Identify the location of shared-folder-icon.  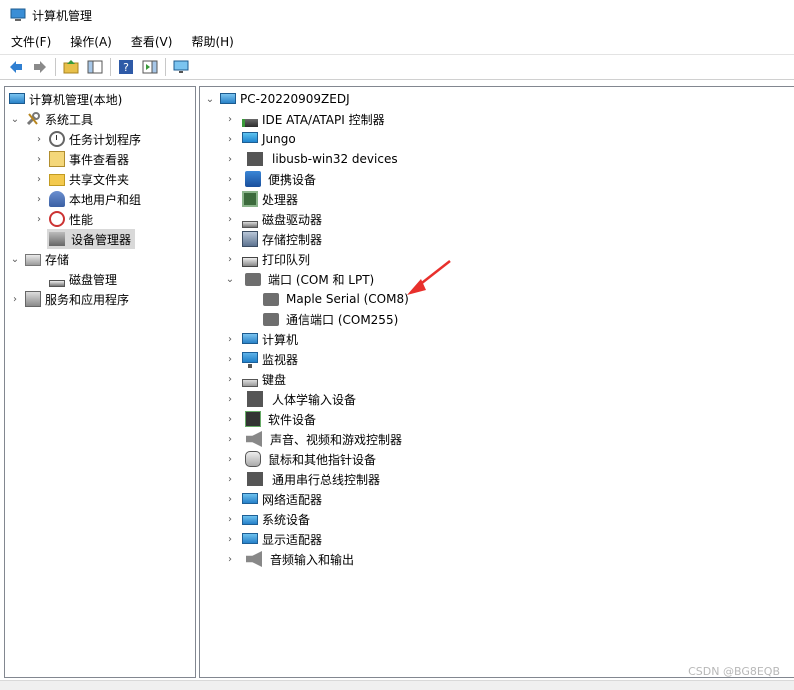
(57, 180).